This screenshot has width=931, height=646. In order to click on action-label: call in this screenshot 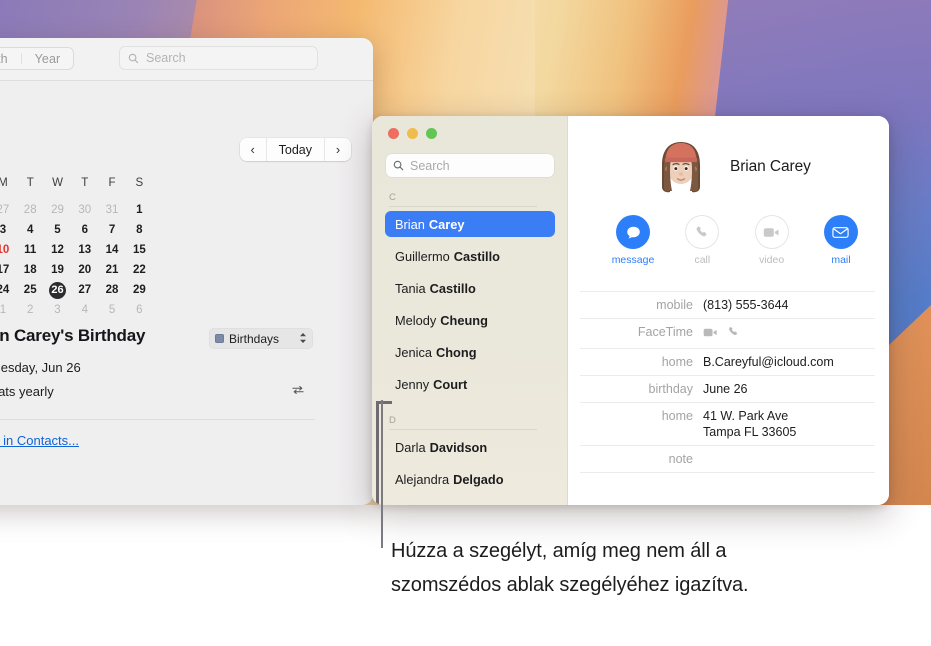, I will do `click(702, 260)`.